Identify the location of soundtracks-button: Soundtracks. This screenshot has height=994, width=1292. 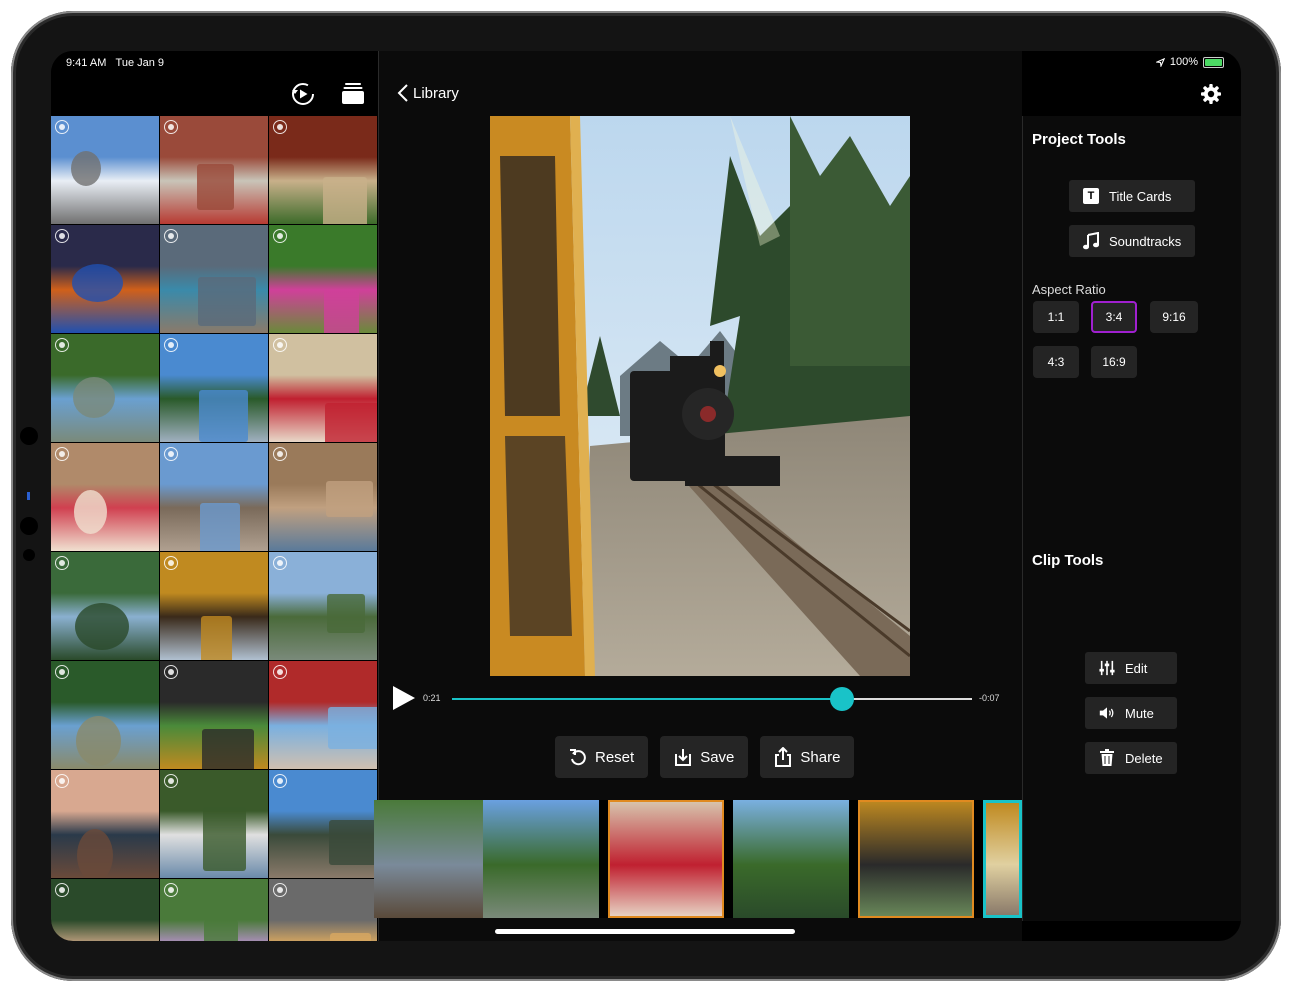
(1132, 241).